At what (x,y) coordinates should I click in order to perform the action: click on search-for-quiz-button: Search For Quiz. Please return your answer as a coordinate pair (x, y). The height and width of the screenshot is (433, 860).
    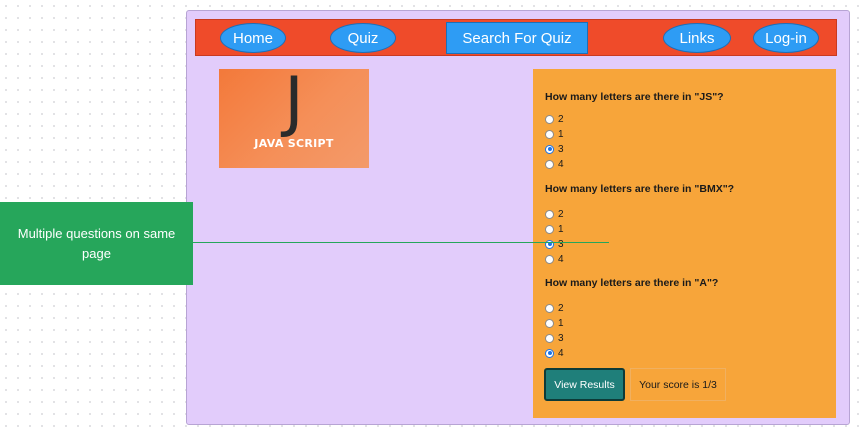
    Looking at the image, I should click on (517, 38).